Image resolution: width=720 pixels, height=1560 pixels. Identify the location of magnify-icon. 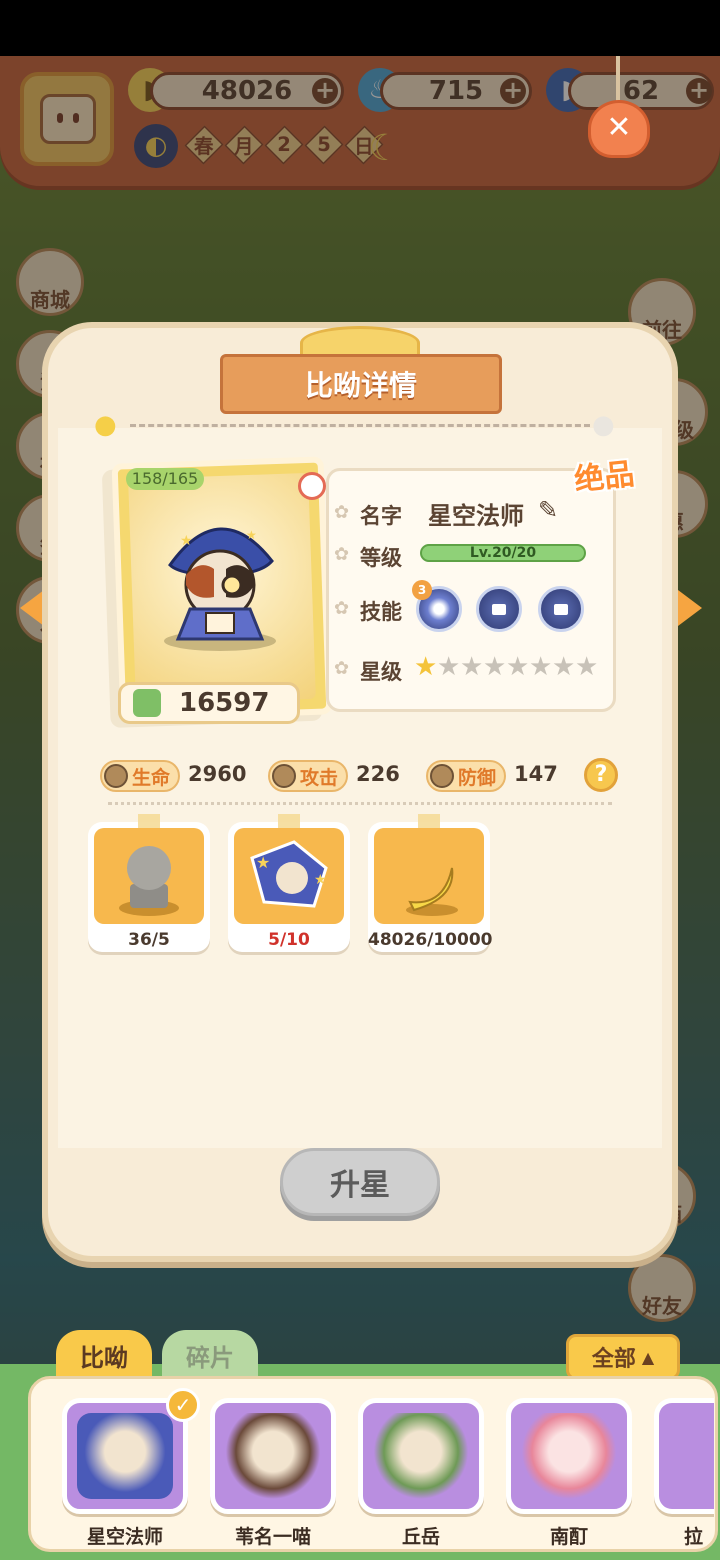
(312, 486).